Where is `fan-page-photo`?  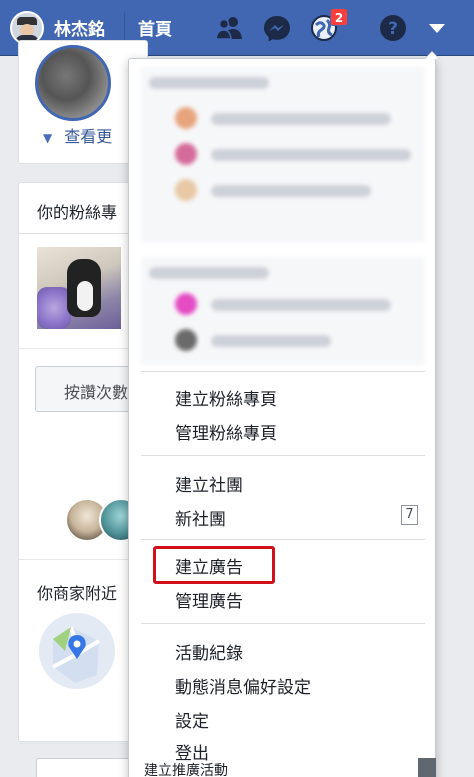
fan-page-photo is located at coordinates (79, 288).